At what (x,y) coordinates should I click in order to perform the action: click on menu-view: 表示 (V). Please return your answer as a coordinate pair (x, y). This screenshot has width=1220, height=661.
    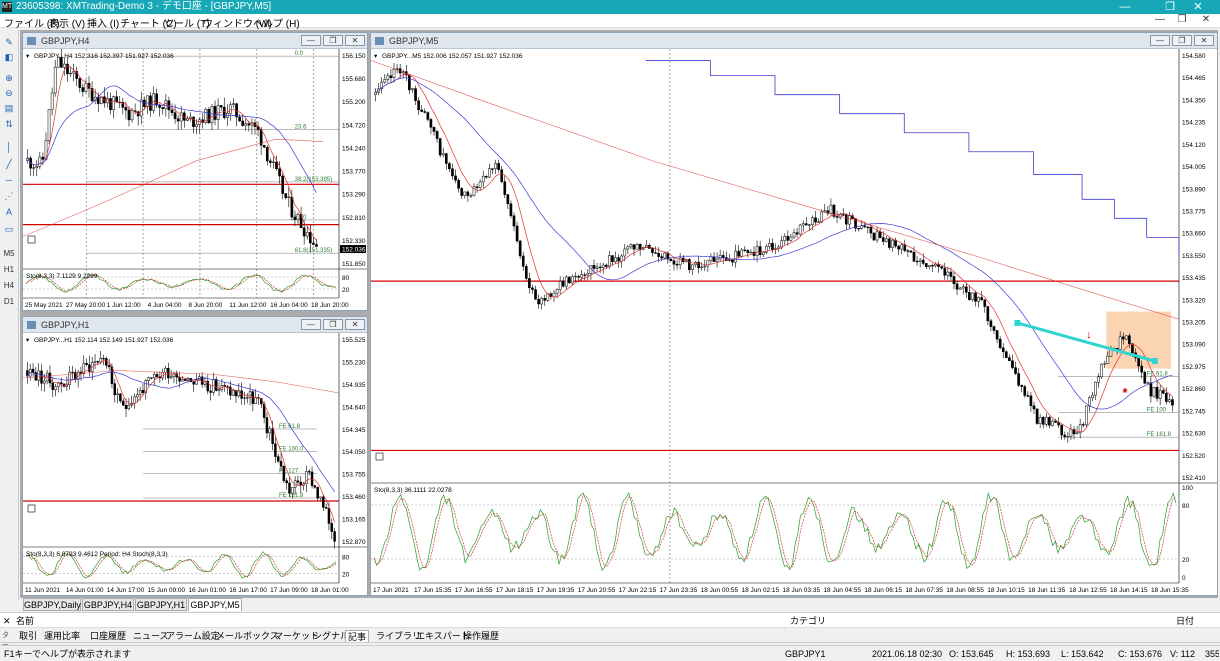
    Looking at the image, I should click on (67, 22).